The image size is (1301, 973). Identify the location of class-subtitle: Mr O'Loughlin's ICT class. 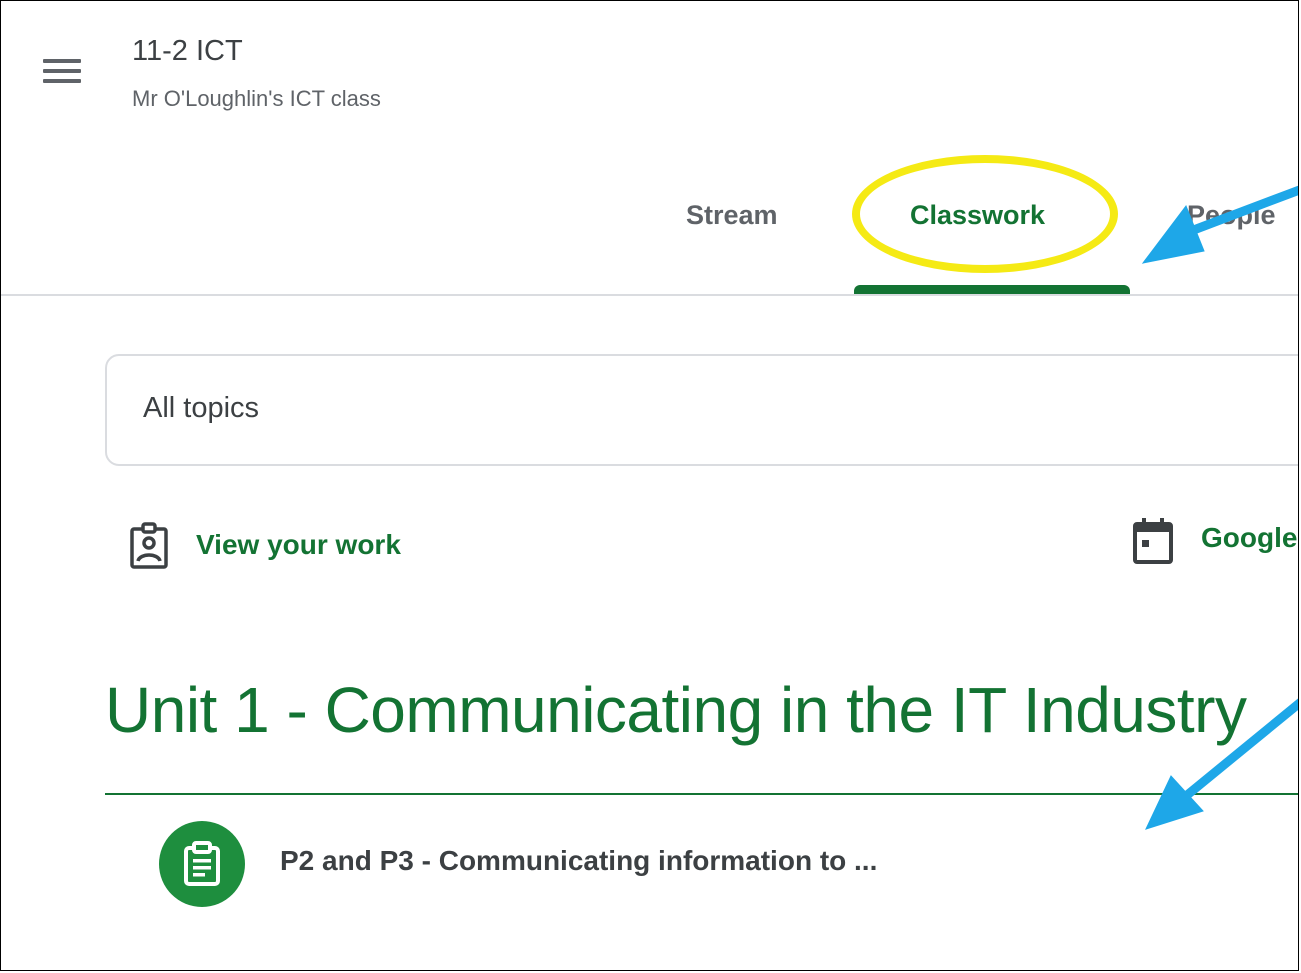
(256, 98).